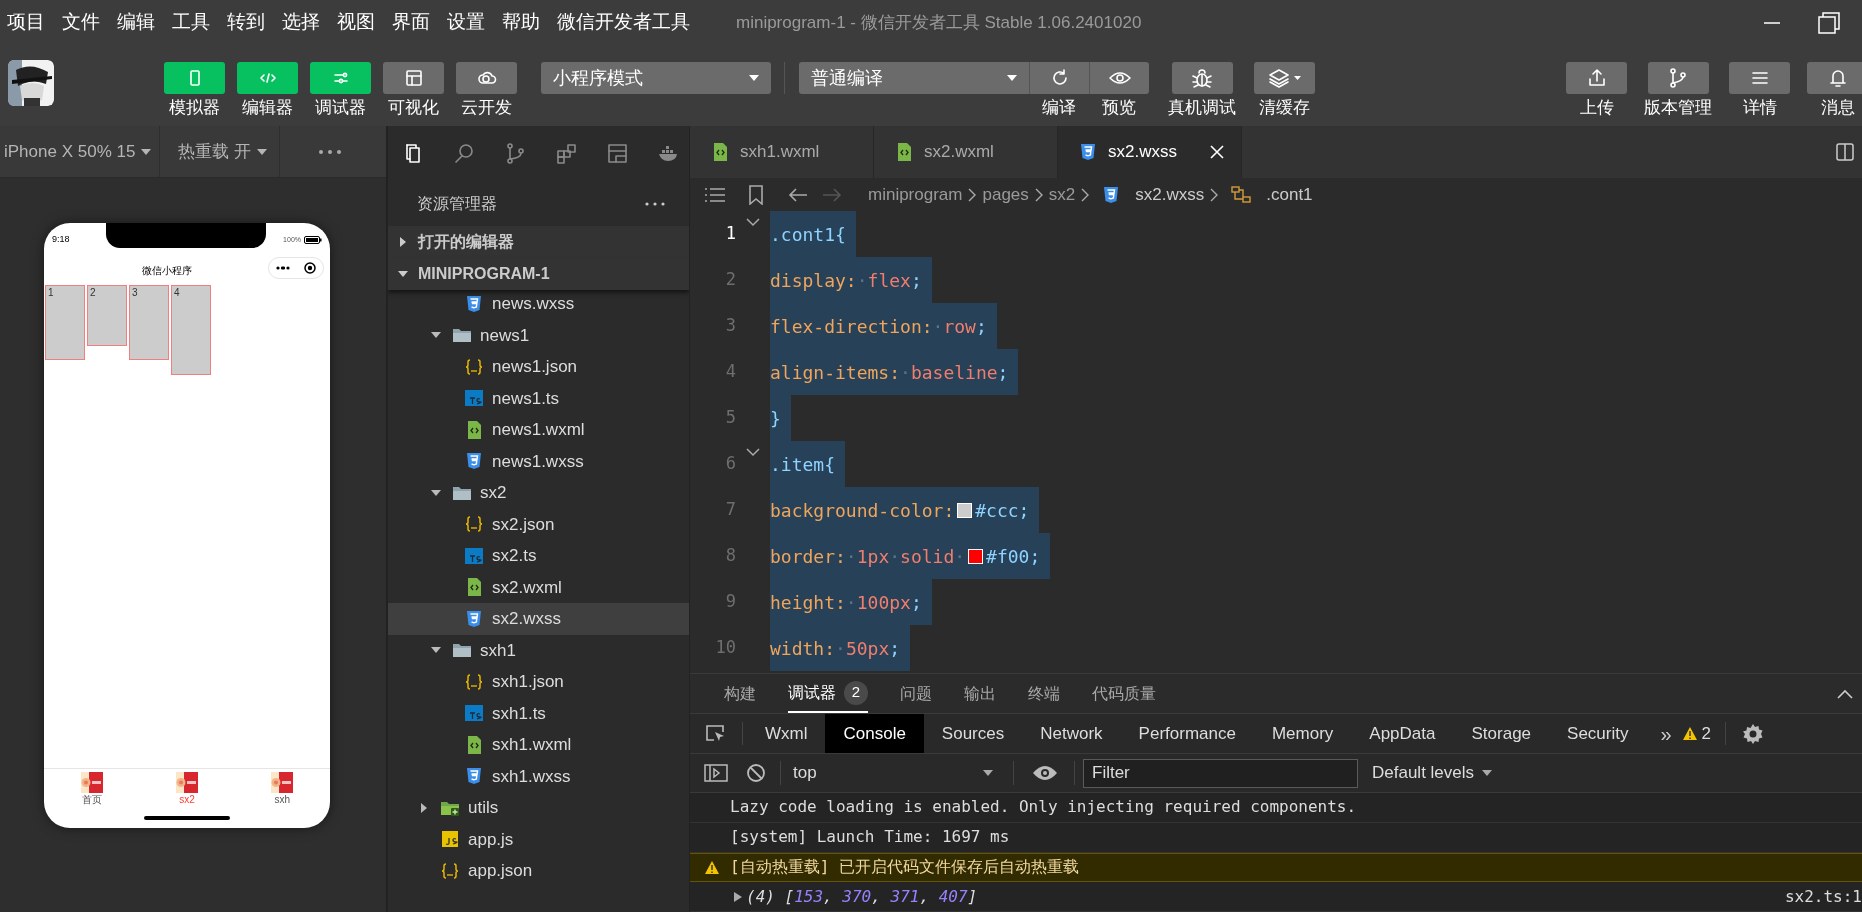  I want to click on breadcrumb-item: miniprogram, so click(915, 194).